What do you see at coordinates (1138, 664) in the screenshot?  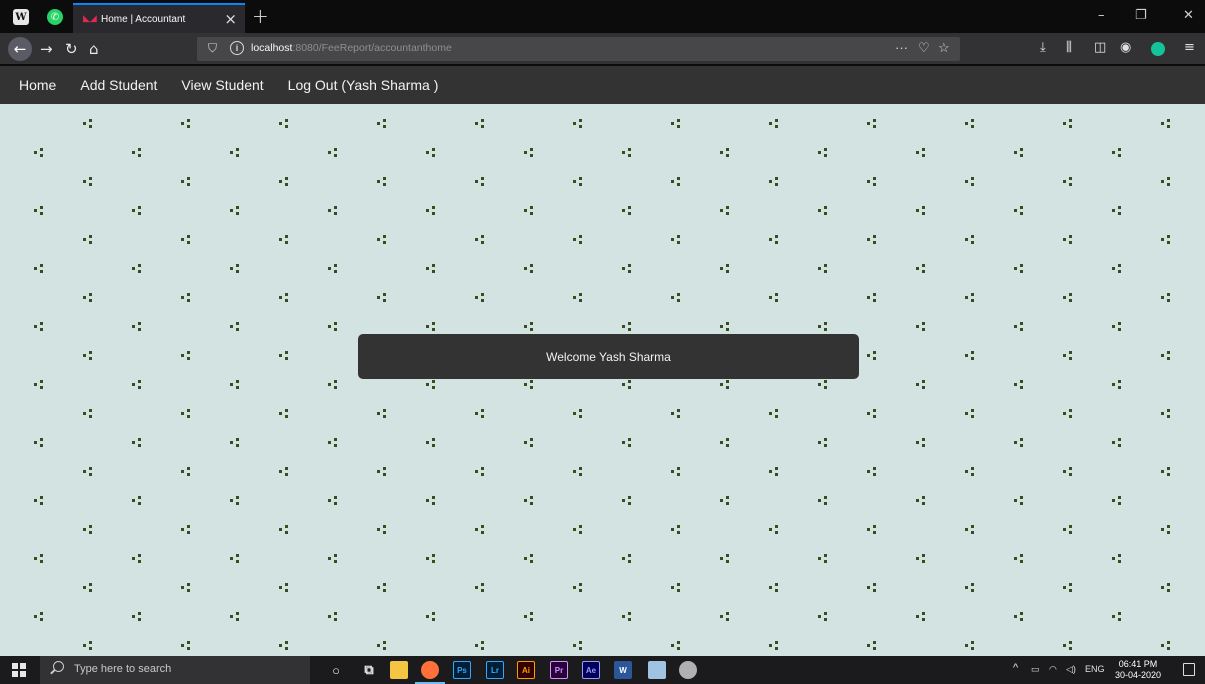 I see `clock-time: 06:41 PM` at bounding box center [1138, 664].